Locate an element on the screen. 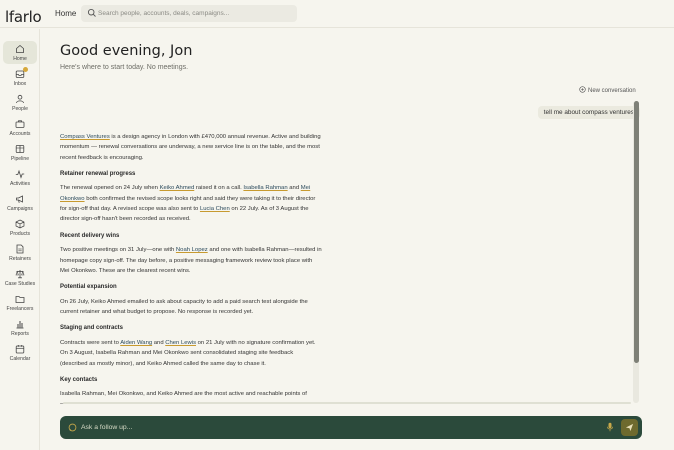 This screenshot has height=450, width=674. sidebar-item-people: People is located at coordinates (20, 102).